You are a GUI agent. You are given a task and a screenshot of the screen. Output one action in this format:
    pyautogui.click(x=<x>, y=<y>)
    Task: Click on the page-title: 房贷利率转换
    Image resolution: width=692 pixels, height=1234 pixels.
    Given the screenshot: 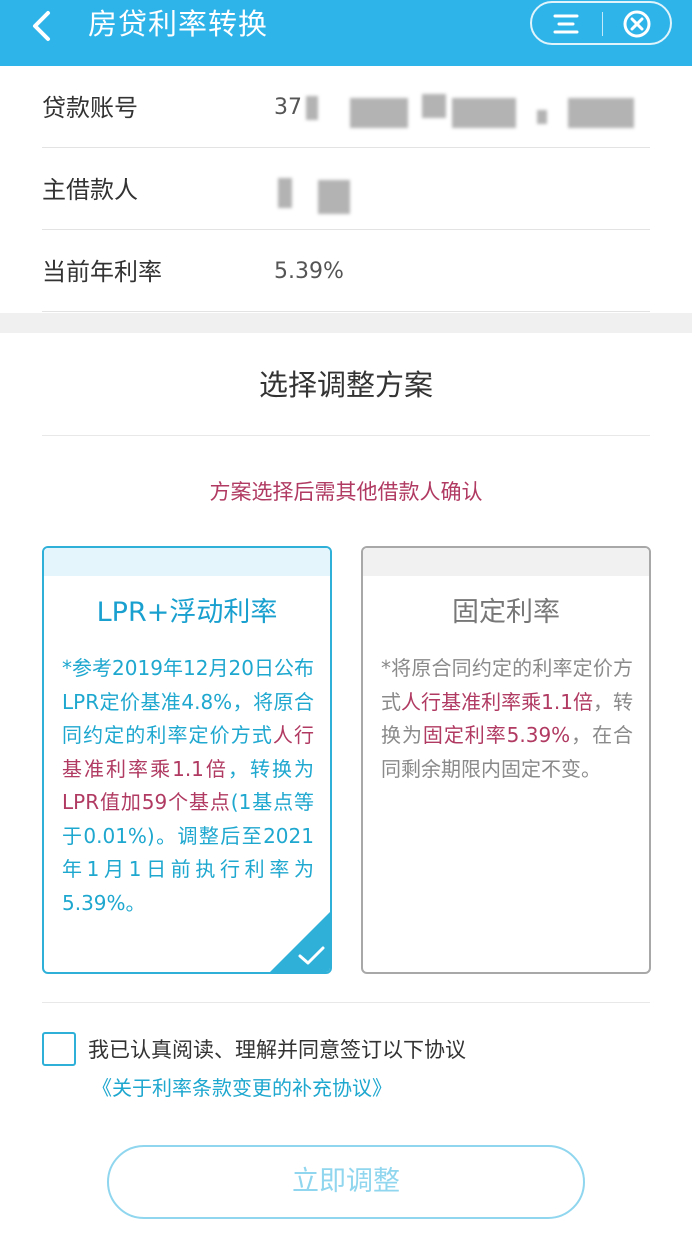 What is the action you would take?
    pyautogui.click(x=178, y=24)
    